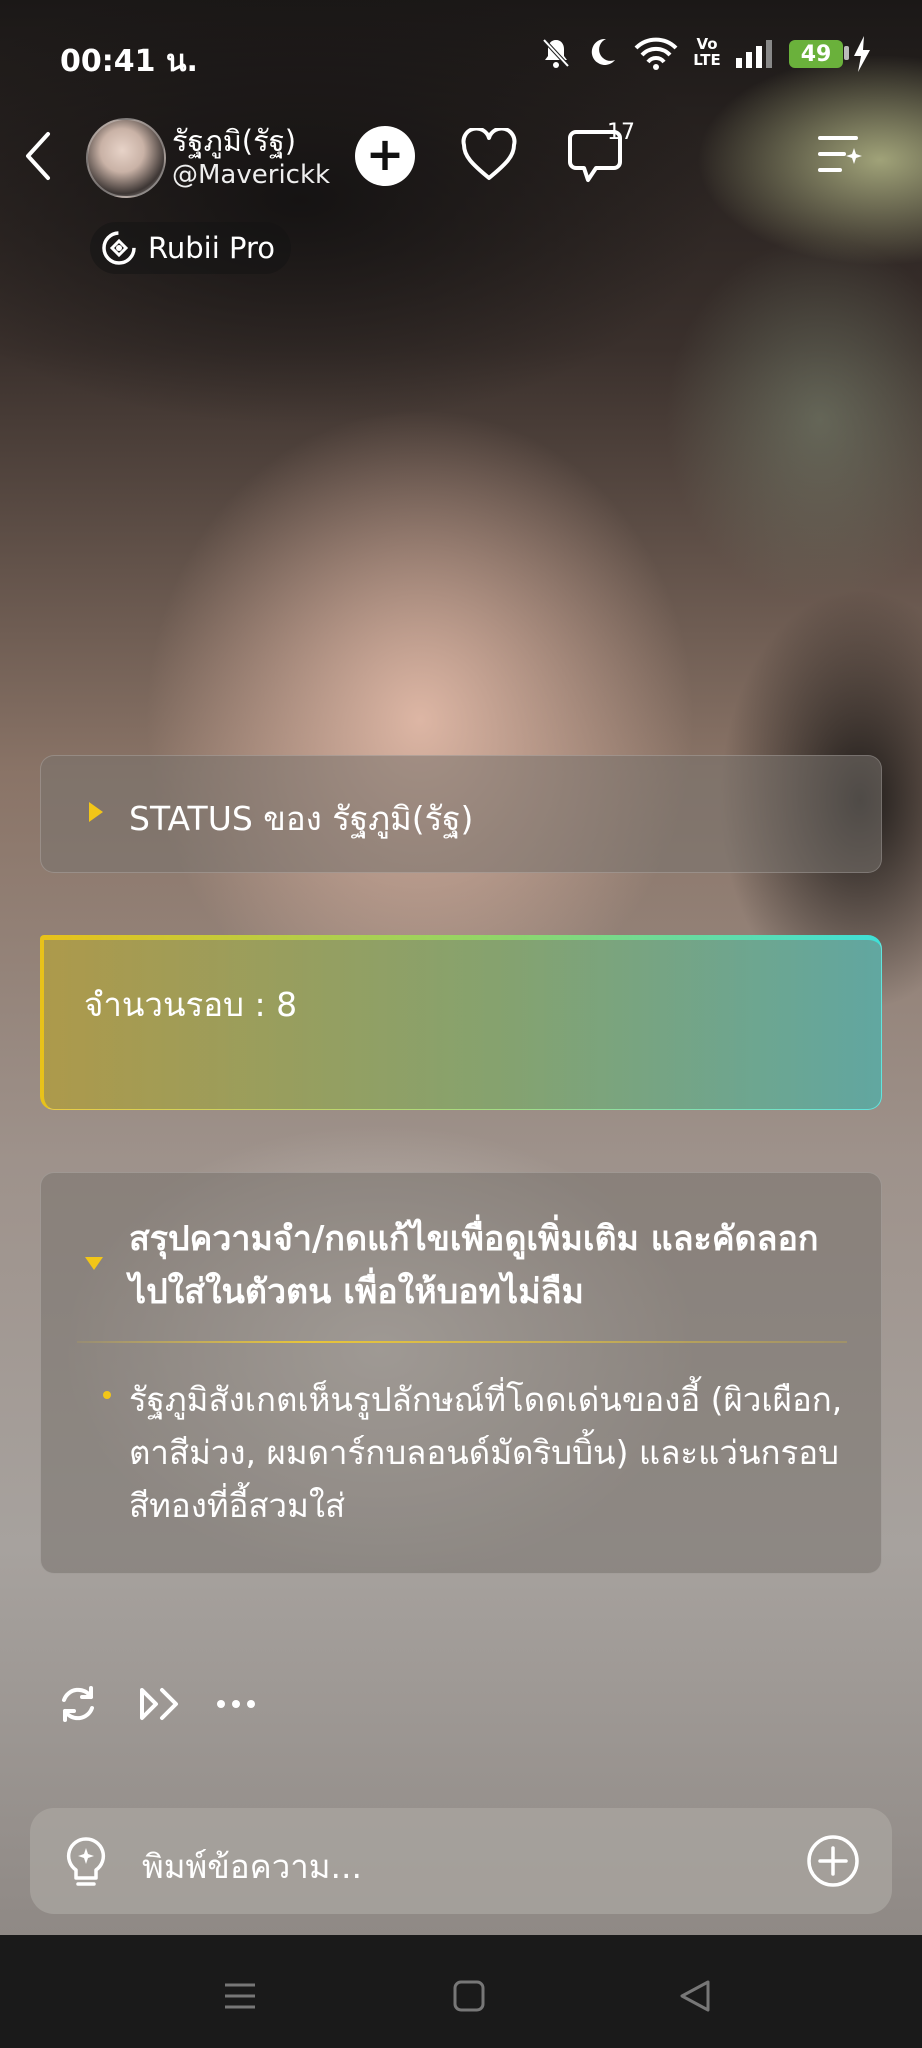  I want to click on rubii-pro-icon, so click(119, 248).